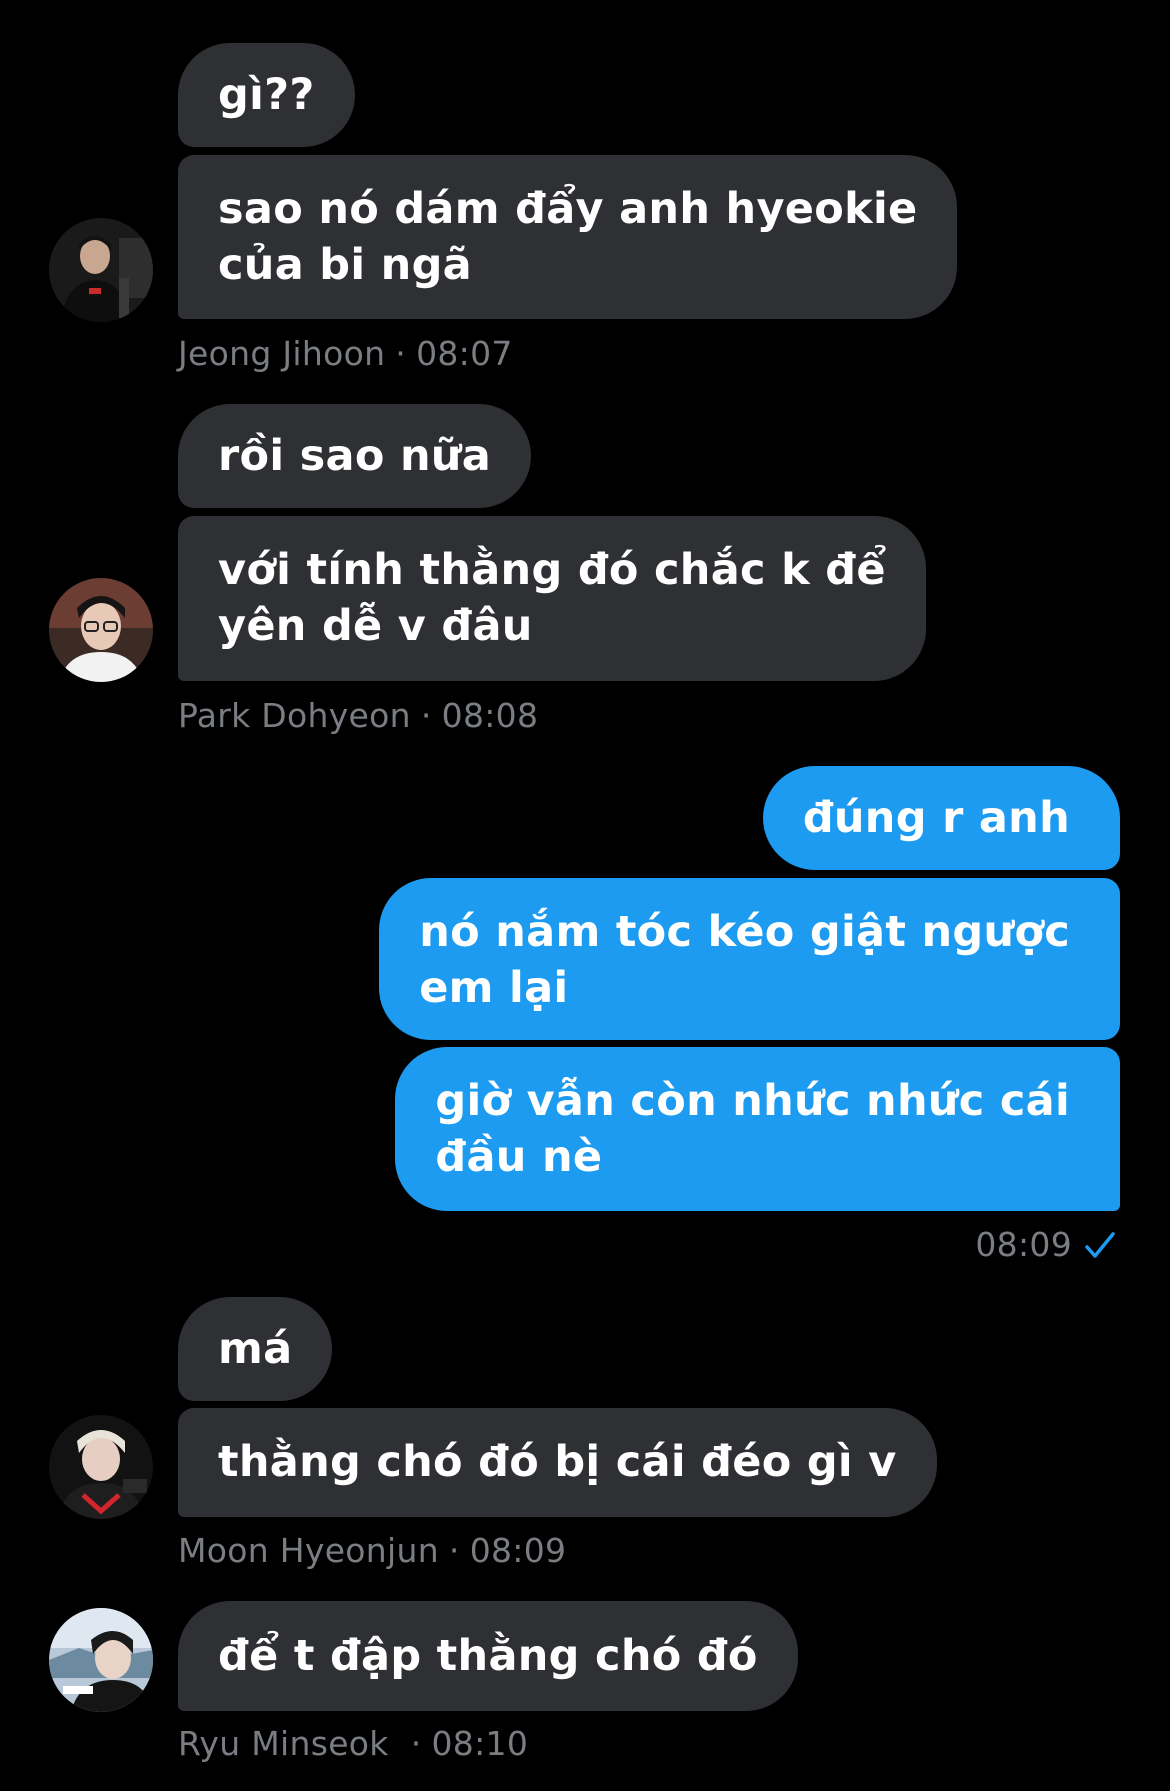 Image resolution: width=1170 pixels, height=1791 pixels. I want to click on message-bubble: với tính thằng đó chắc k để yên dễ v đâu, so click(552, 598).